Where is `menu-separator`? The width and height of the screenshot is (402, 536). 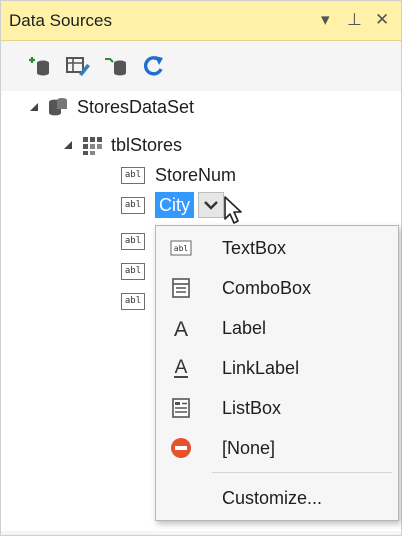
menu-separator is located at coordinates (302, 472).